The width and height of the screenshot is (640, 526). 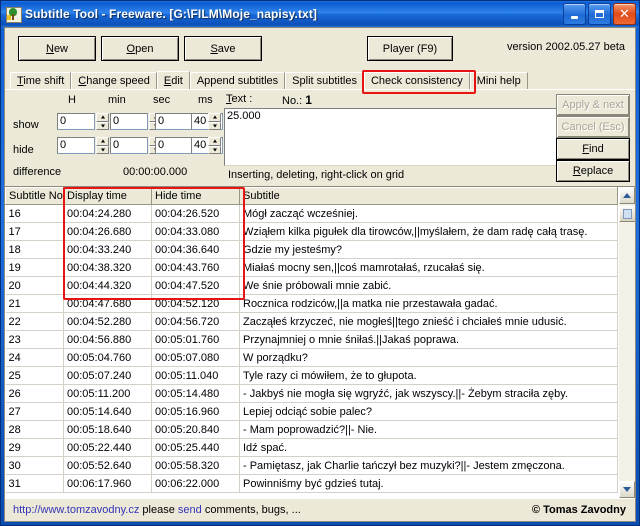 I want to click on cell-subtitle-no: 20, so click(x=34, y=285).